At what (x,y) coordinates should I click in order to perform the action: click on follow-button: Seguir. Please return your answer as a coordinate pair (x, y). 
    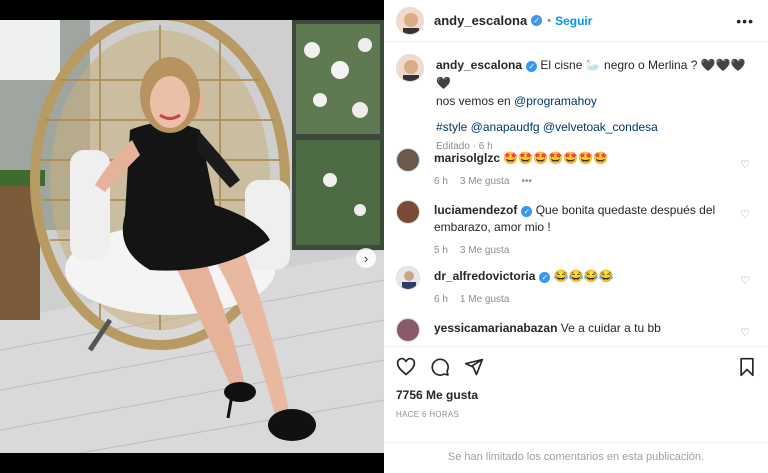
    Looking at the image, I should click on (573, 21).